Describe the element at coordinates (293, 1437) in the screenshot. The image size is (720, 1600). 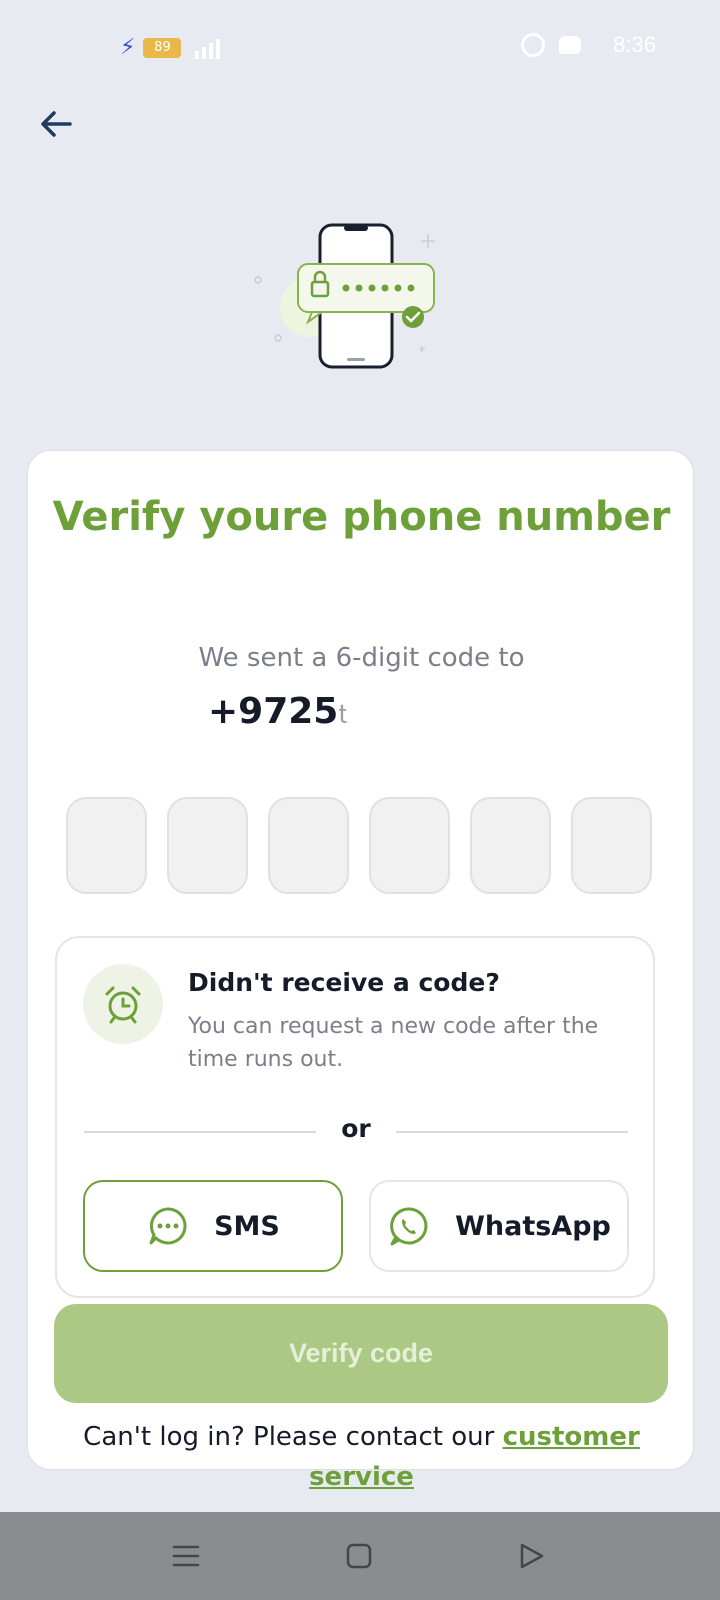
I see `footer-text: Can't log in? Please contact our` at that location.